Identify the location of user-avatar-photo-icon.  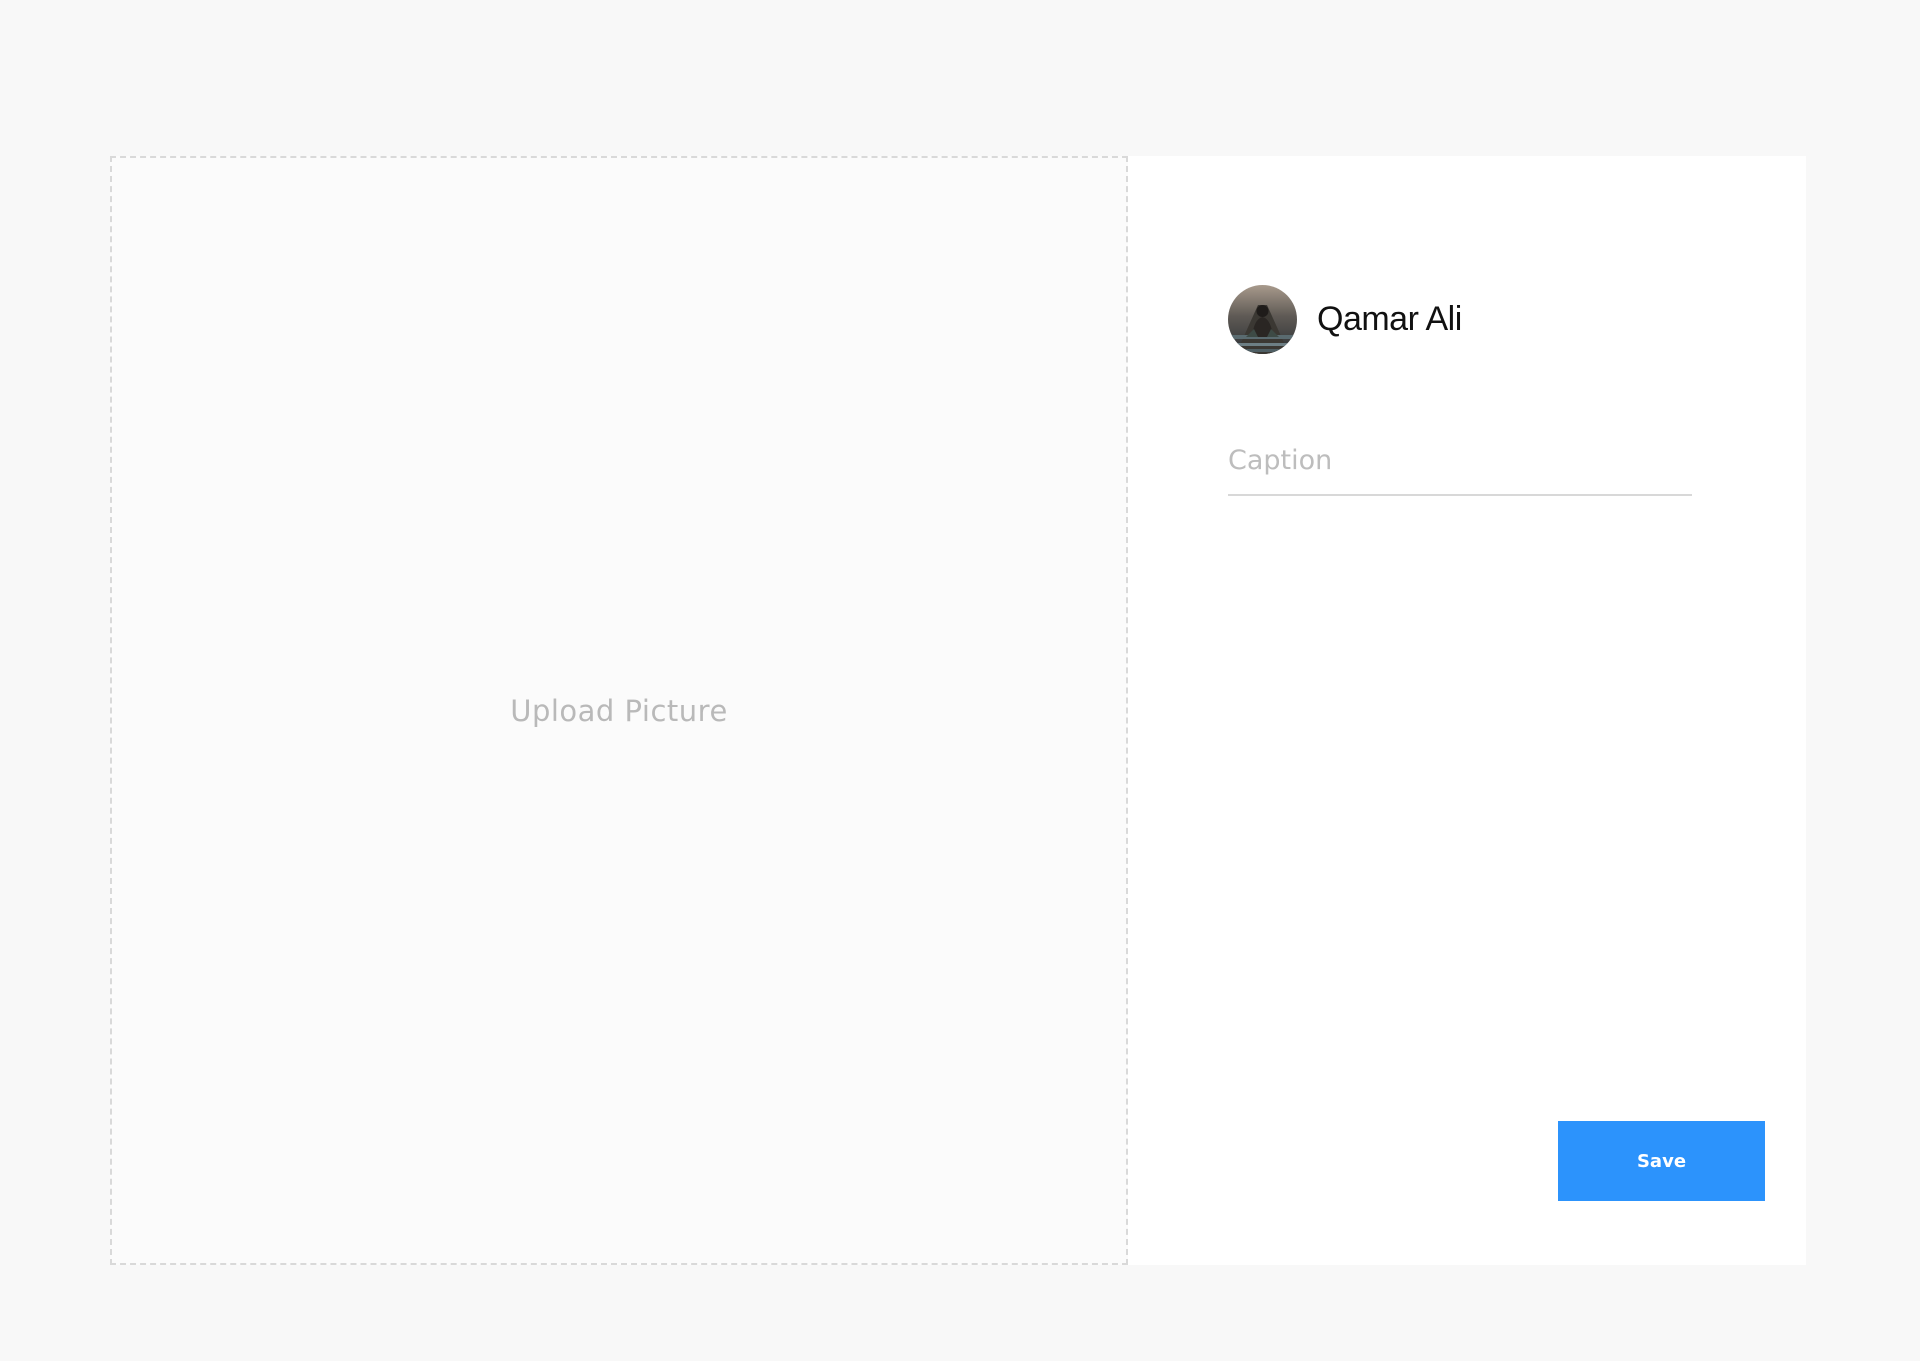
(1262, 319).